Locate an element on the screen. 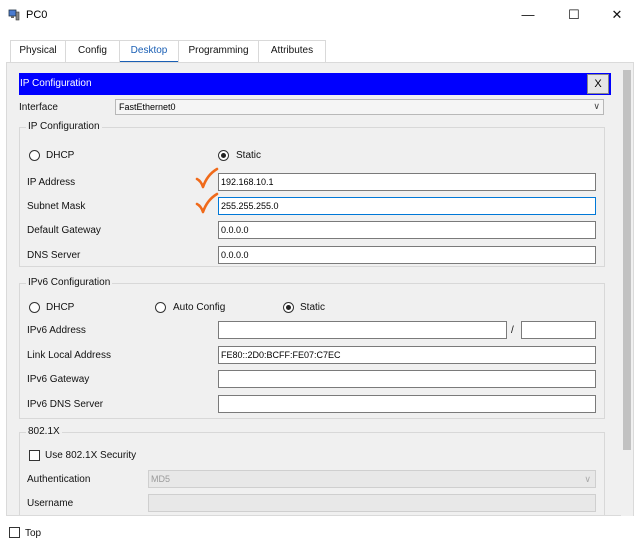 This screenshot has width=640, height=554. ip-address-label: IP Address is located at coordinates (51, 182).